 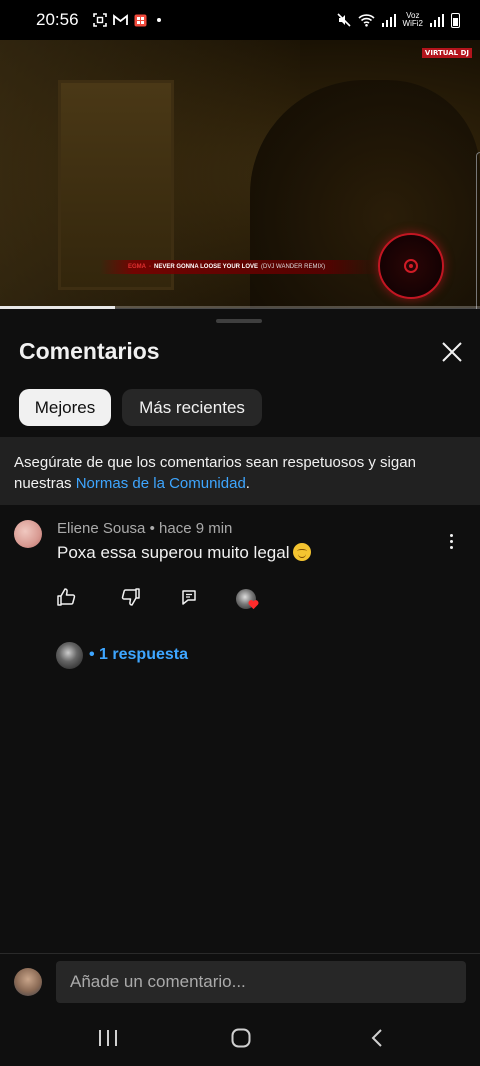 I want to click on song-remix: (DVJ WANDER REMIX), so click(x=293, y=267).